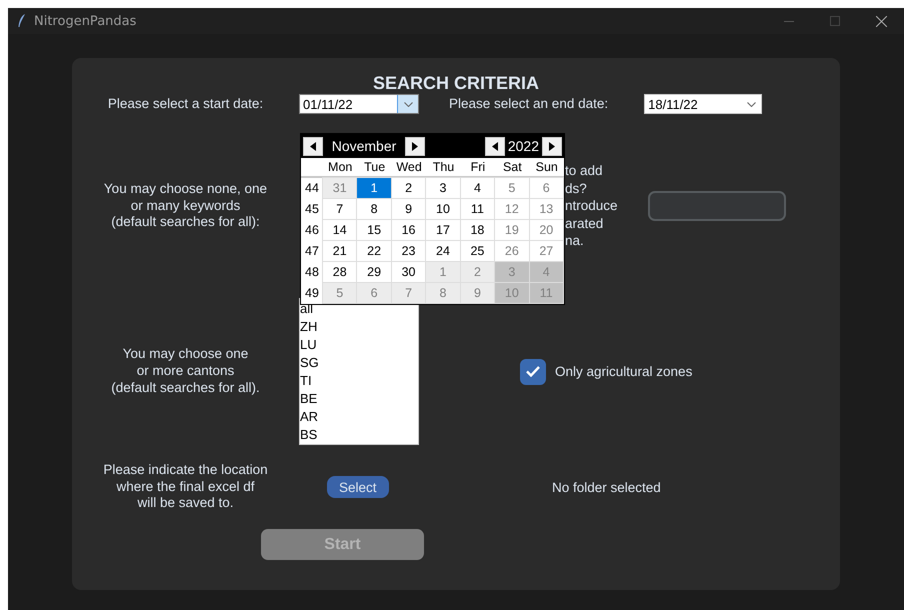  Describe the element at coordinates (591, 206) in the screenshot. I see `own-keywords-label: to add ds? ntroduce arated na.` at that location.